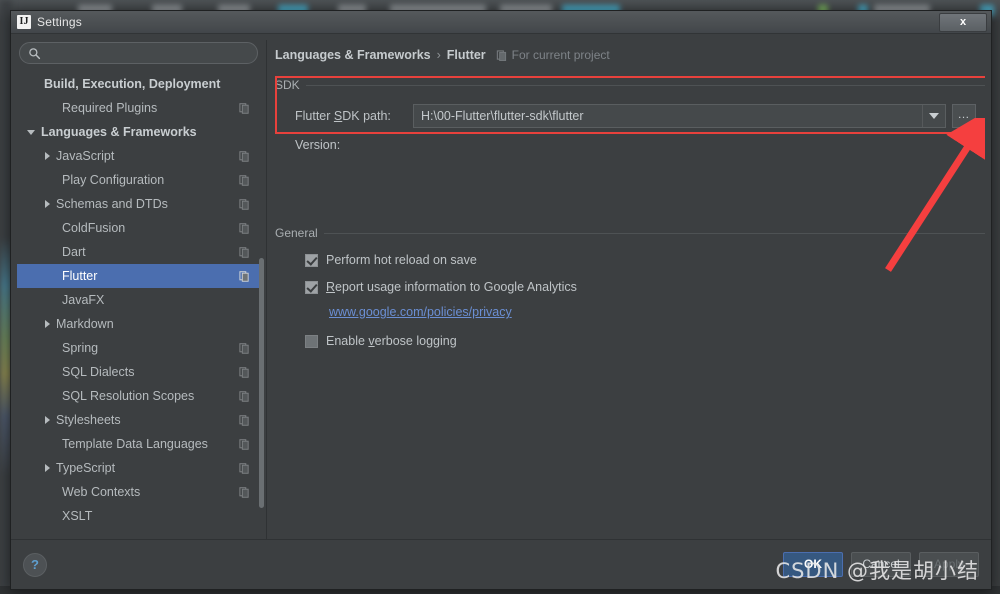 Image resolution: width=1000 pixels, height=594 pixels. What do you see at coordinates (85, 156) in the screenshot?
I see `sidebar-item-label: JavaScript` at bounding box center [85, 156].